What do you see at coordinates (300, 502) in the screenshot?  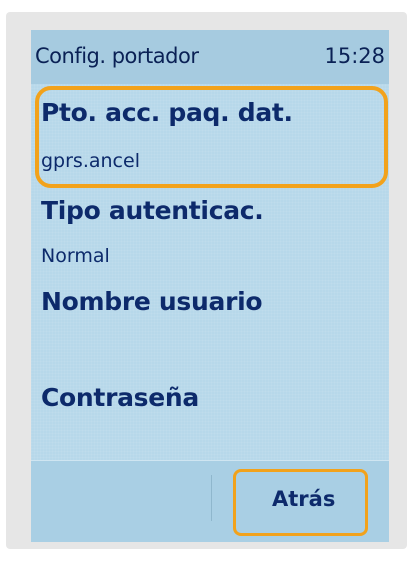 I see `back-highlight-box` at bounding box center [300, 502].